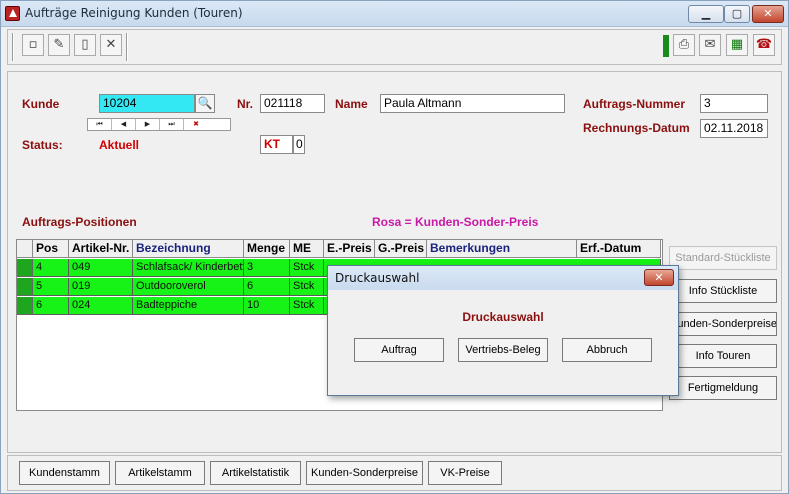 Image resolution: width=789 pixels, height=494 pixels. What do you see at coordinates (723, 356) in the screenshot?
I see `info-touren-button: Info Touren` at bounding box center [723, 356].